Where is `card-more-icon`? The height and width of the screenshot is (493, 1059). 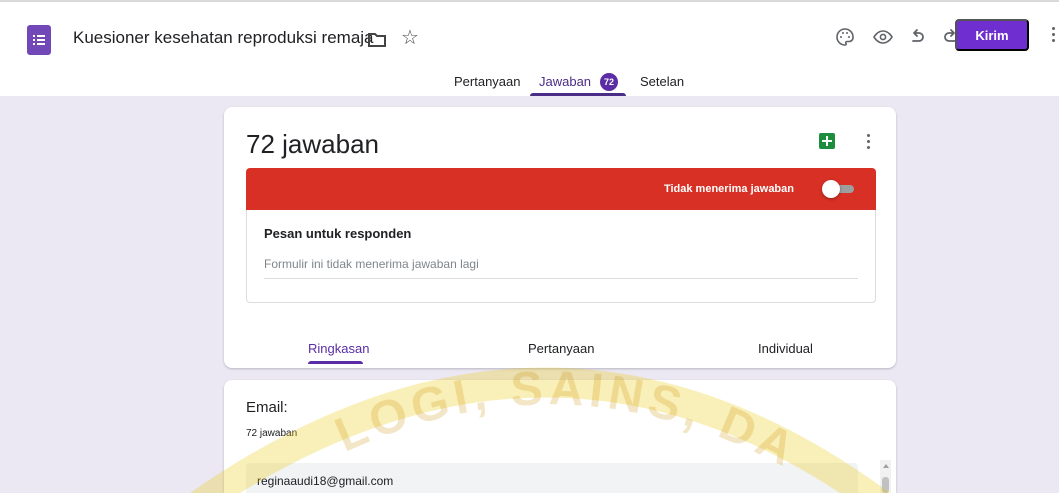 card-more-icon is located at coordinates (868, 141).